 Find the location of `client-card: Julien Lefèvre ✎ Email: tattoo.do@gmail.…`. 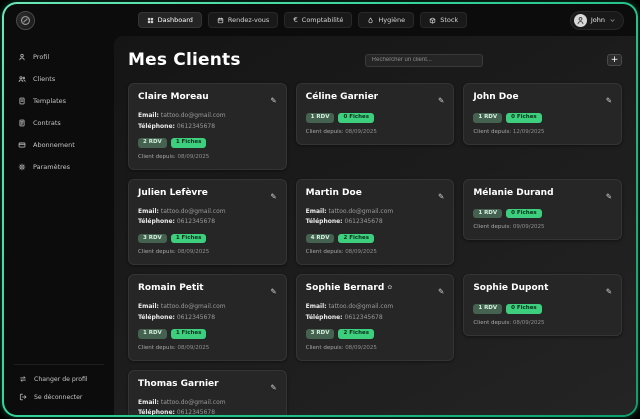

client-card: Julien Lefèvre ✎ Email: tattoo.do@gmail.… is located at coordinates (207, 221).